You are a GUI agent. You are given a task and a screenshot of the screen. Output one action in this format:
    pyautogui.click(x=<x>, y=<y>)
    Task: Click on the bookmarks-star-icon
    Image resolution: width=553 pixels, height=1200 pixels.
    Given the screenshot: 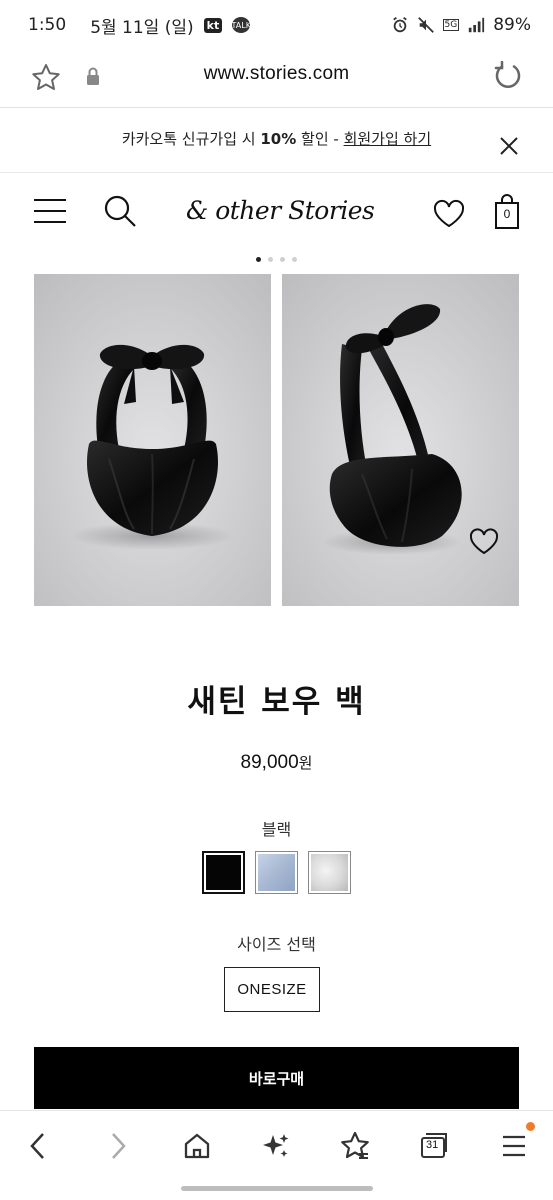 What is the action you would take?
    pyautogui.click(x=355, y=1145)
    